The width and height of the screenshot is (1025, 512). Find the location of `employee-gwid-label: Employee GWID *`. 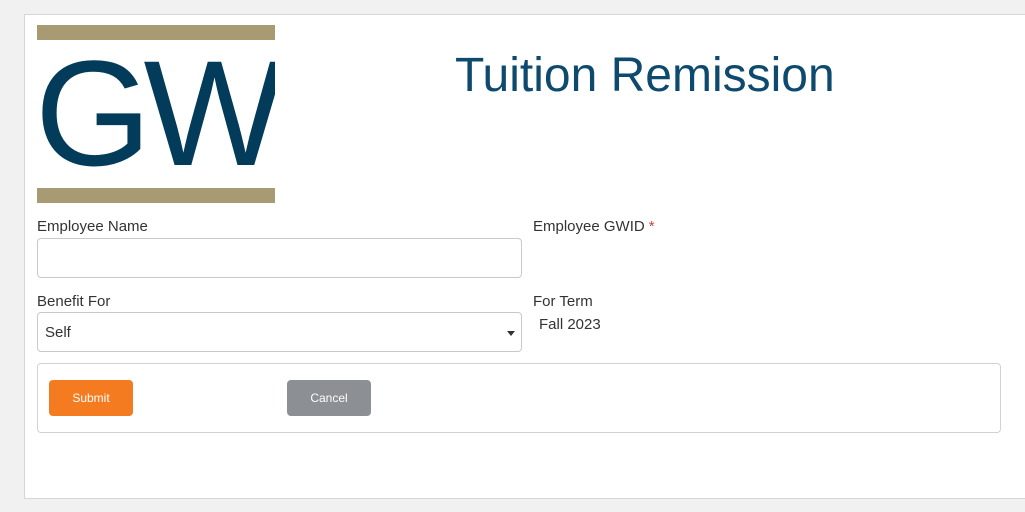

employee-gwid-label: Employee GWID * is located at coordinates (594, 226).